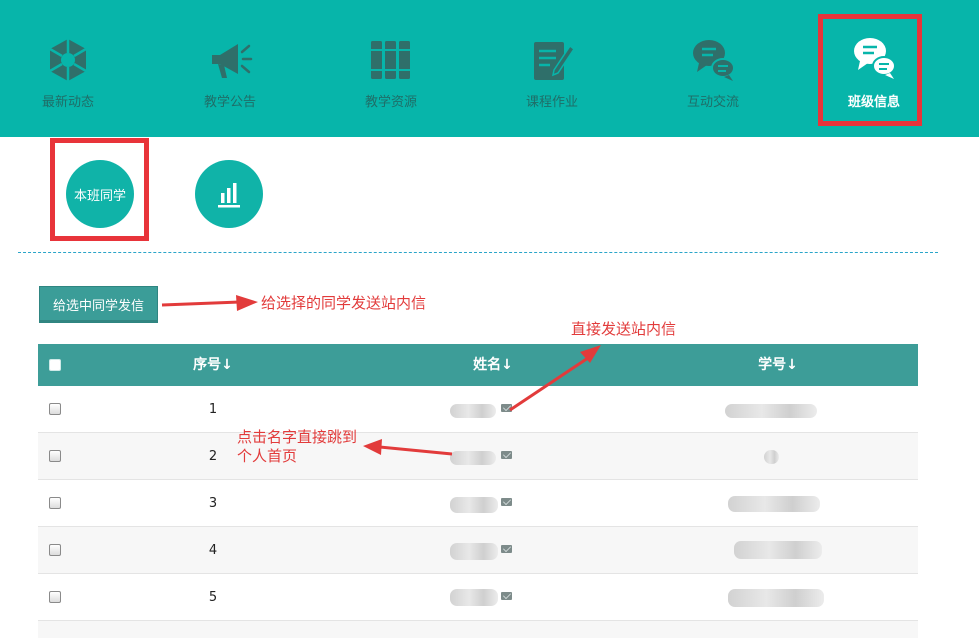 This screenshot has width=979, height=638. I want to click on table-row: 2, so click(478, 456).